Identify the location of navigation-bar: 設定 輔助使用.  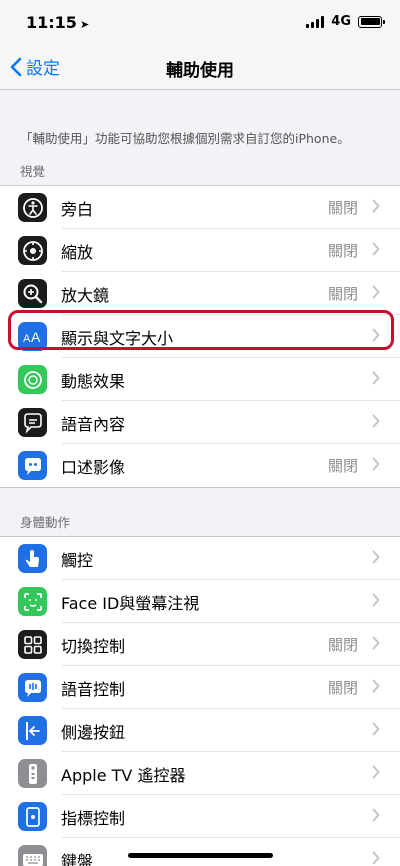
(200, 67).